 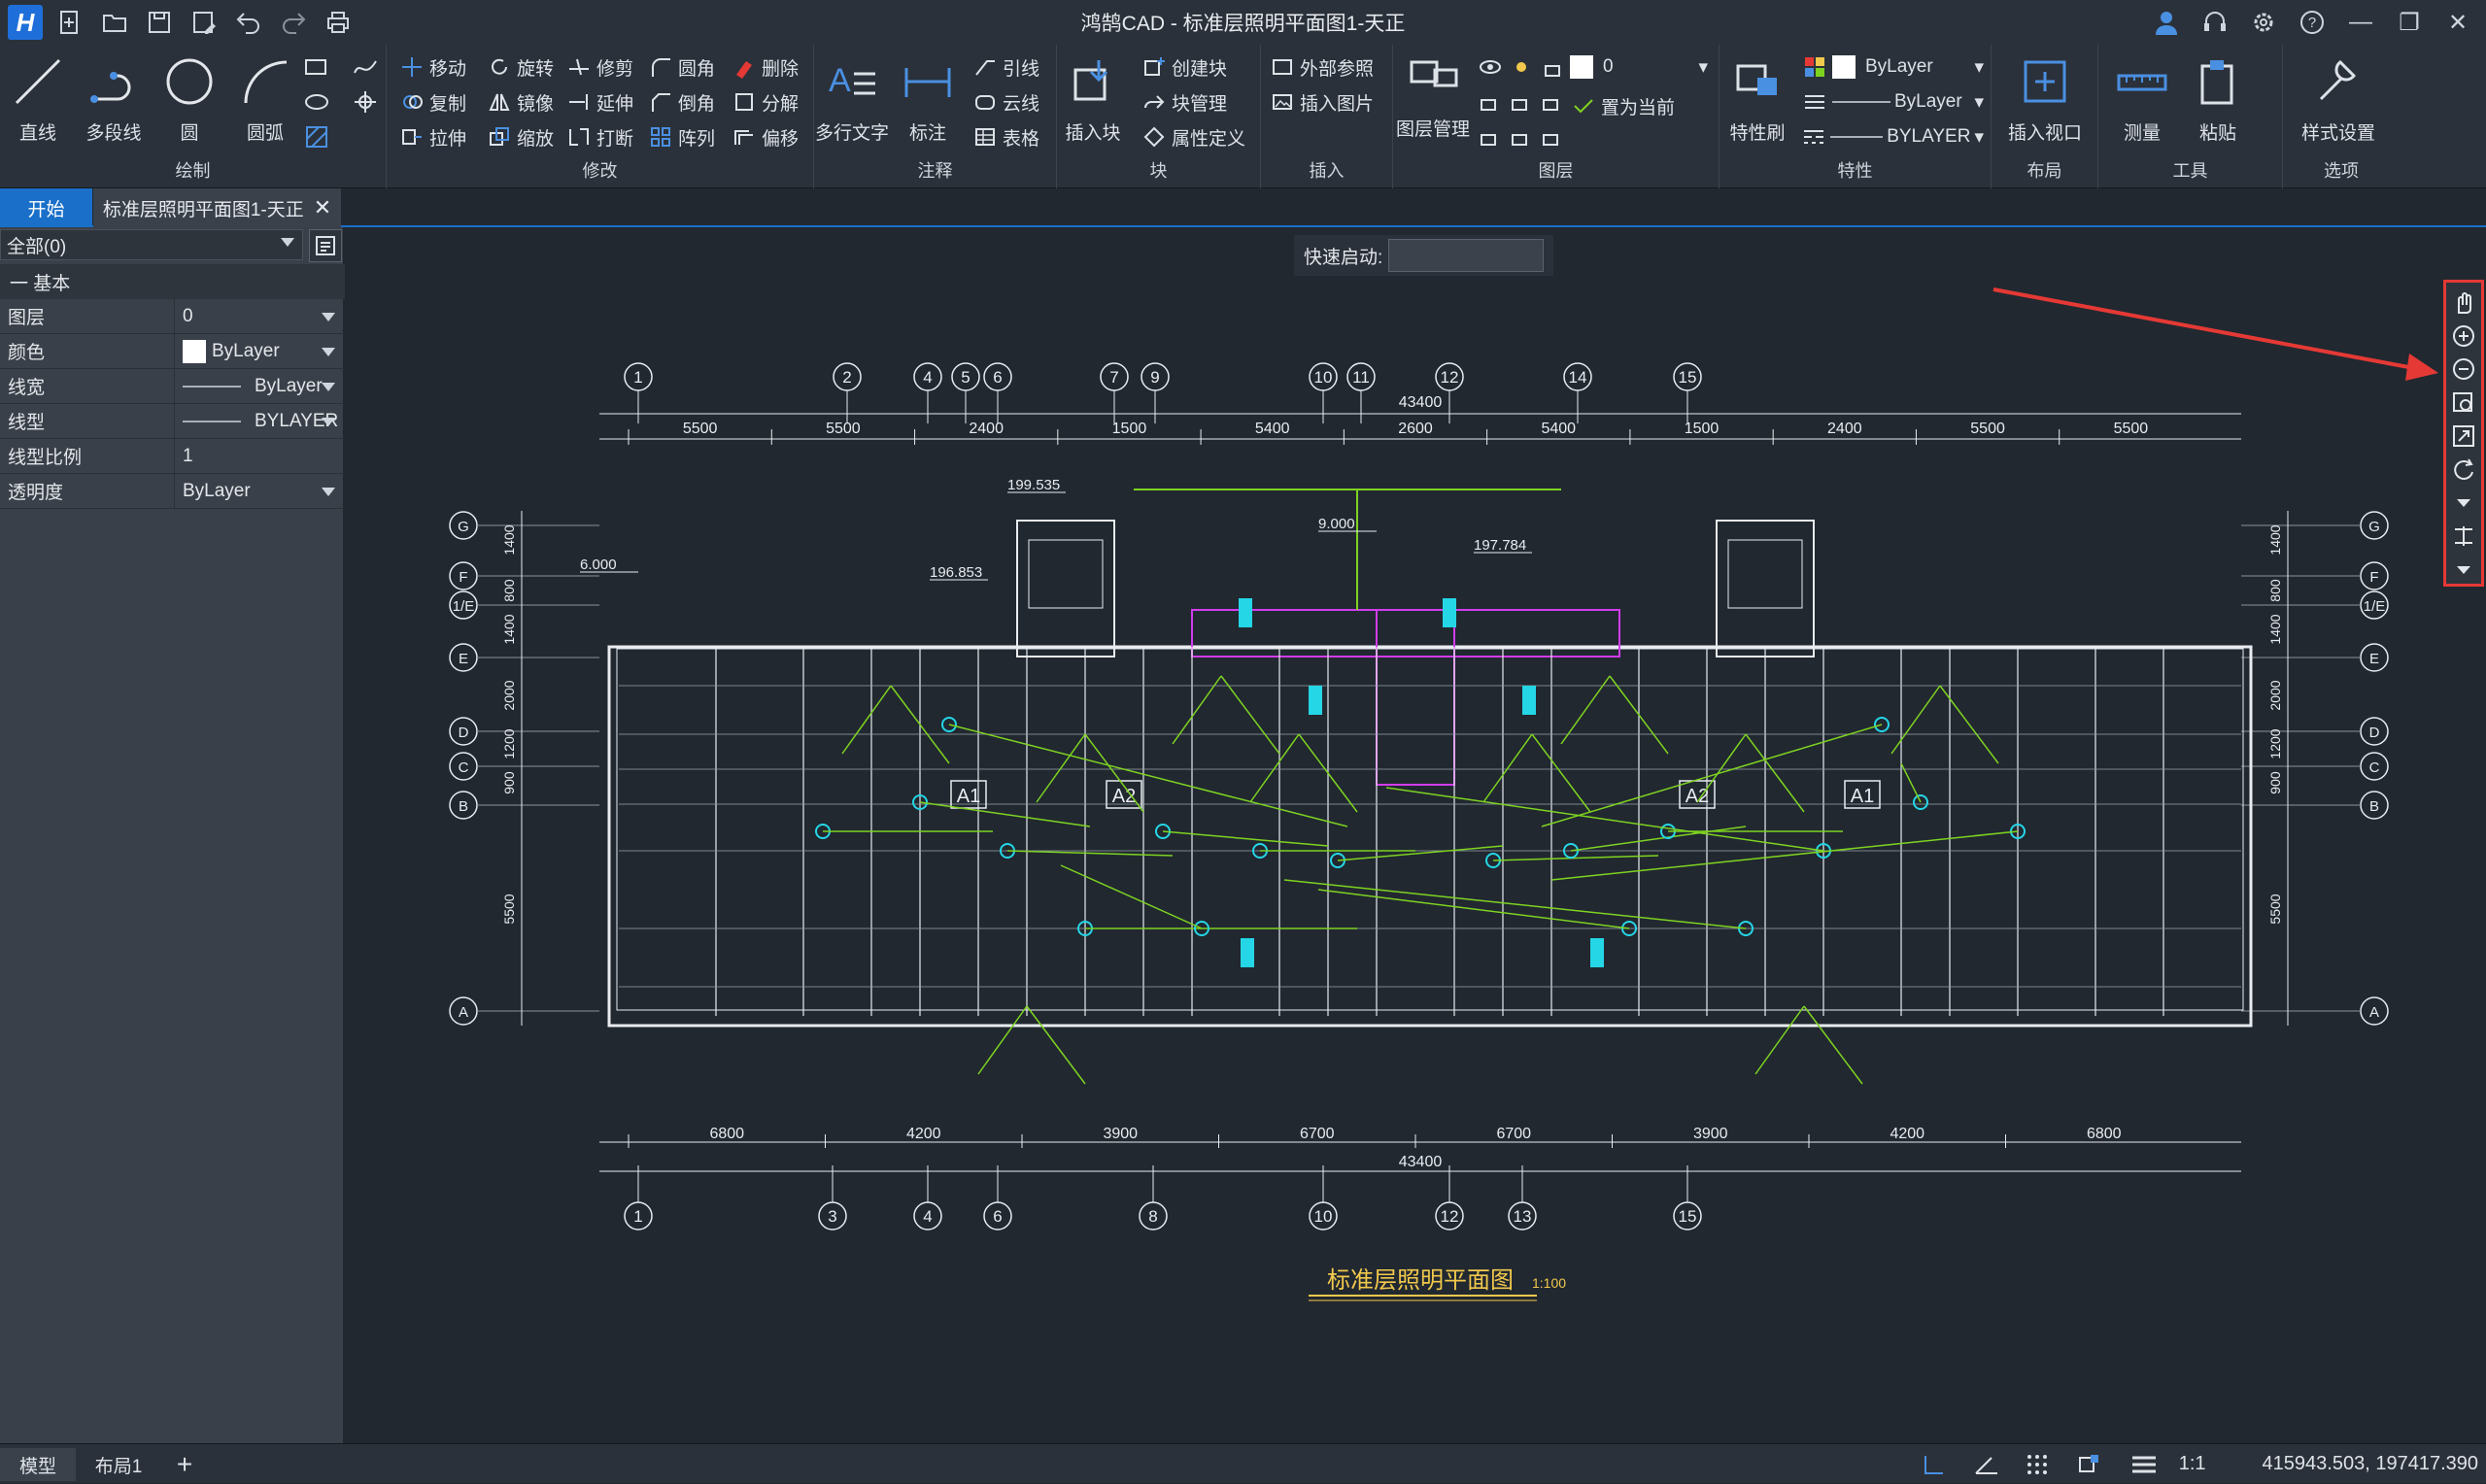 I want to click on move-button: 移动, so click(x=432, y=68).